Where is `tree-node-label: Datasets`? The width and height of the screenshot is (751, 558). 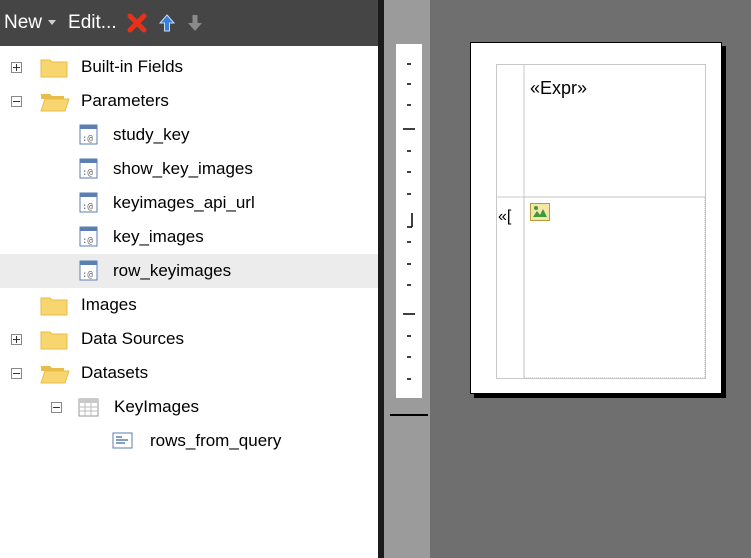 tree-node-label: Datasets is located at coordinates (115, 372).